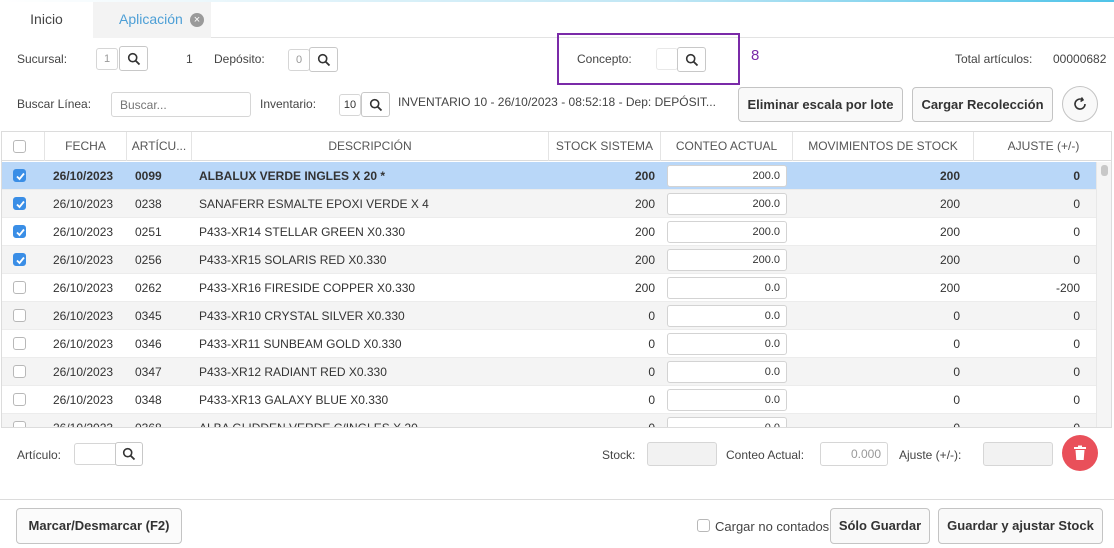 The width and height of the screenshot is (1114, 548). Describe the element at coordinates (880, 526) in the screenshot. I see `solo-guardar-button: Sólo Guardar` at that location.